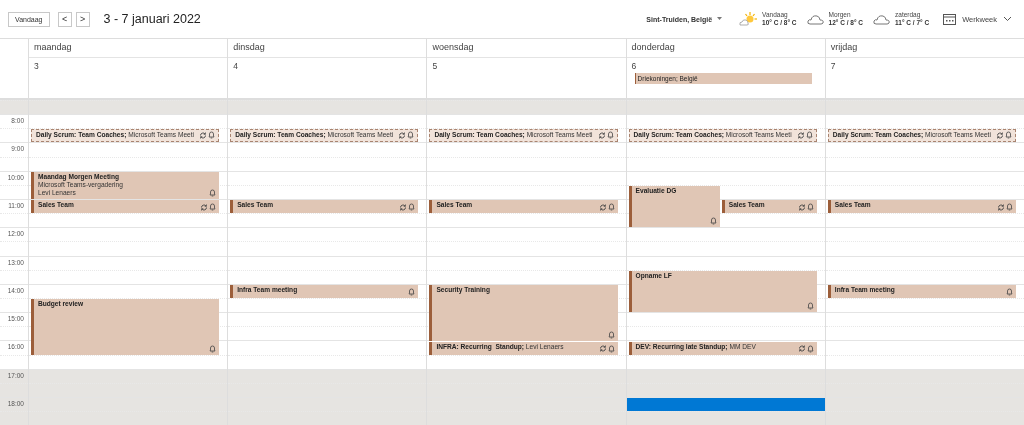 Image resolution: width=1024 pixels, height=425 pixels. What do you see at coordinates (634, 66) in the screenshot?
I see `day-date: 6` at bounding box center [634, 66].